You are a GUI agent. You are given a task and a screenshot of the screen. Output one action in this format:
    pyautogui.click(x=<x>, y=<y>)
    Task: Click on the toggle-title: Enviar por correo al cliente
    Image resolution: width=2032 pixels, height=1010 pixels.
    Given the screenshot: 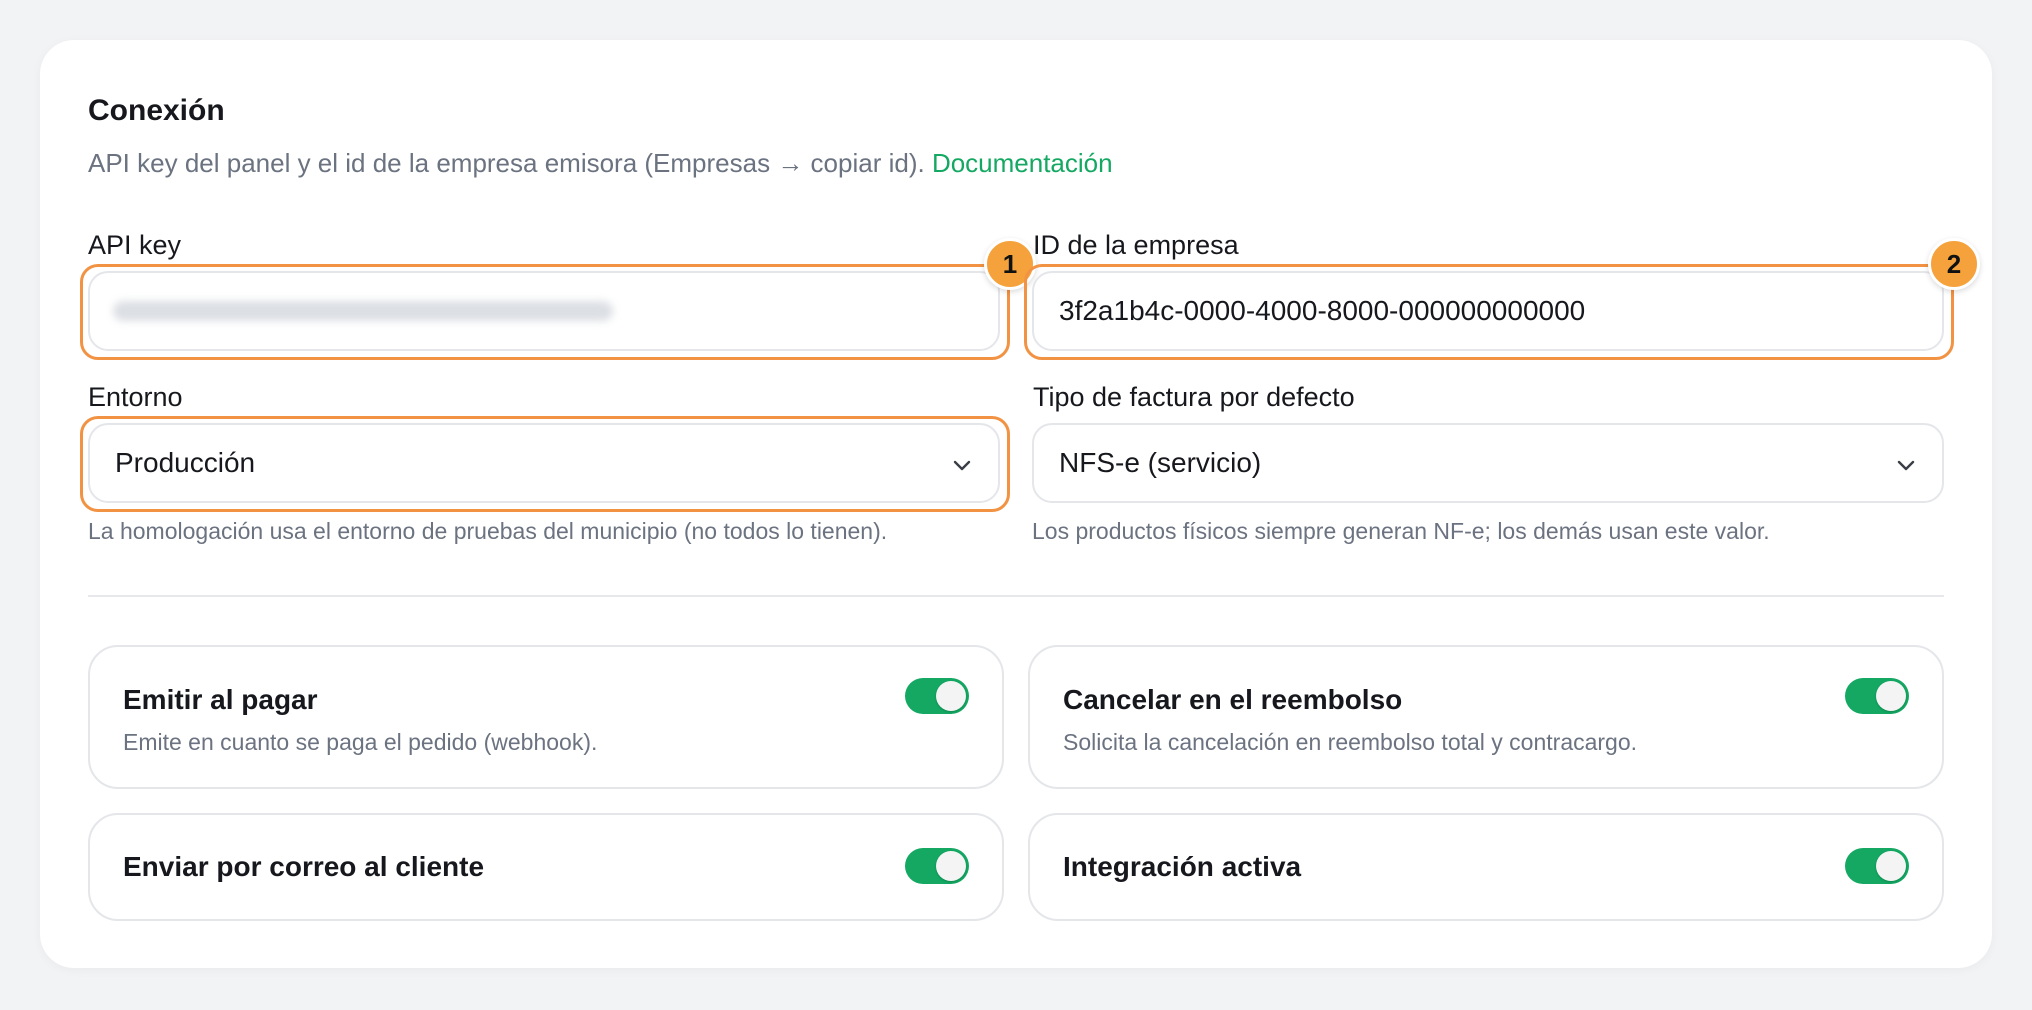 What is the action you would take?
    pyautogui.click(x=304, y=866)
    